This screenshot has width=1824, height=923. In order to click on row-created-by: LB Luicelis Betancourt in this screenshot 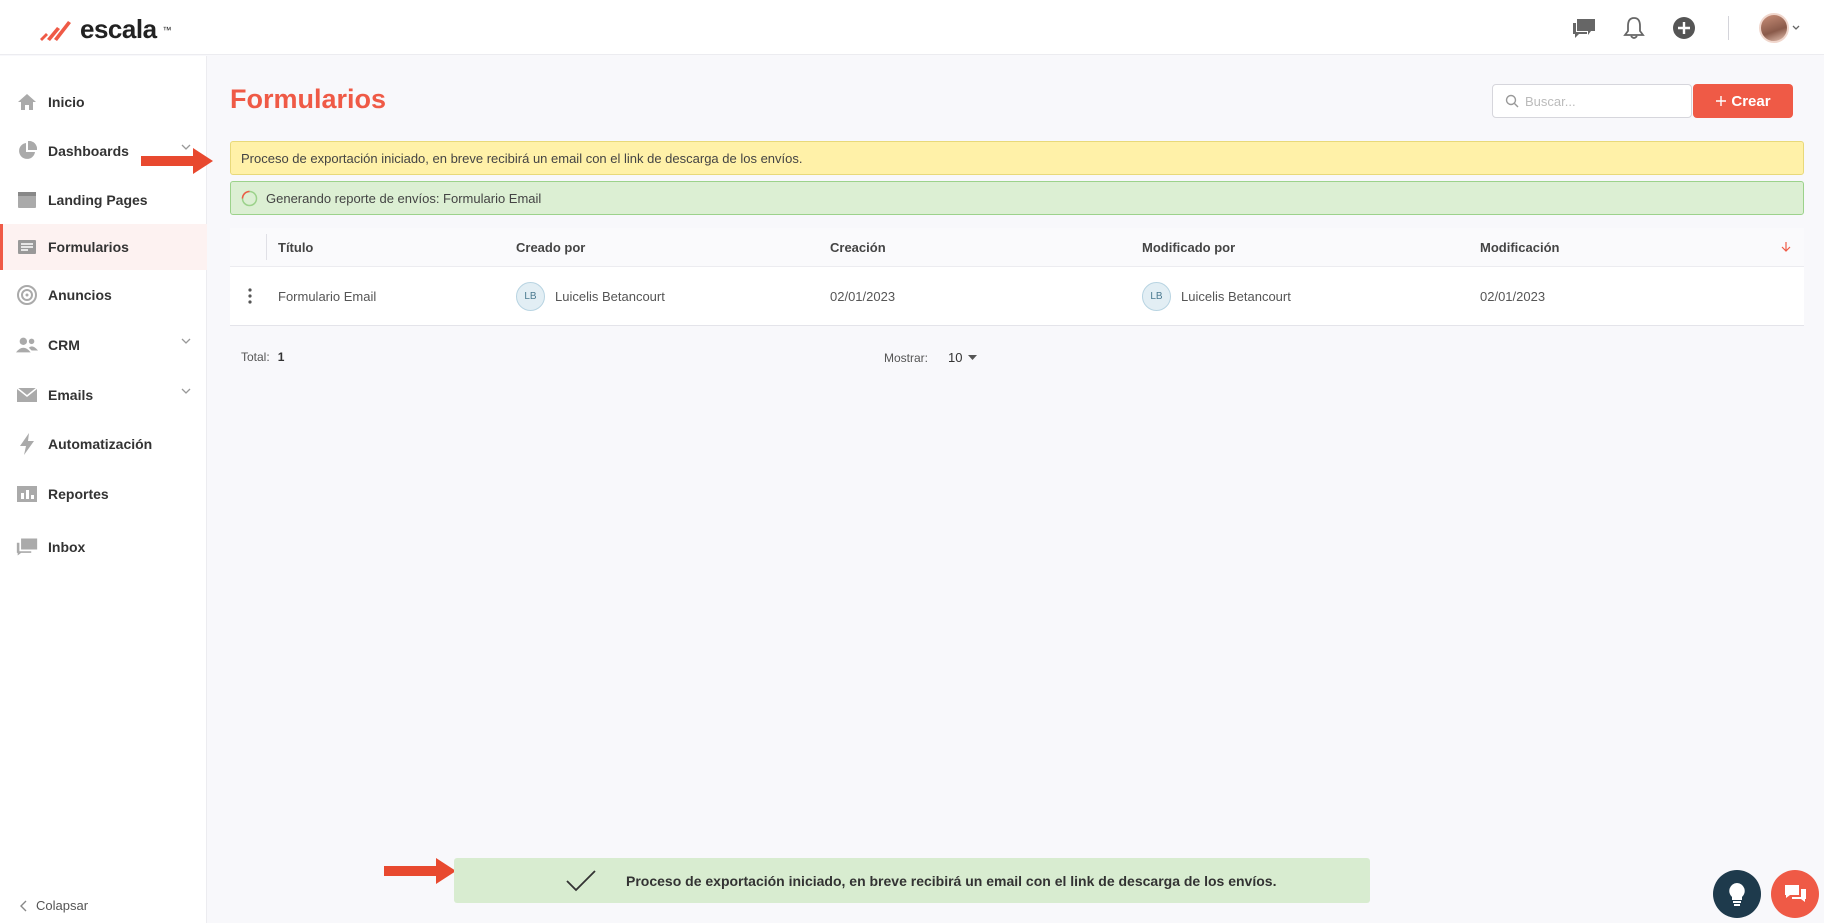, I will do `click(590, 296)`.